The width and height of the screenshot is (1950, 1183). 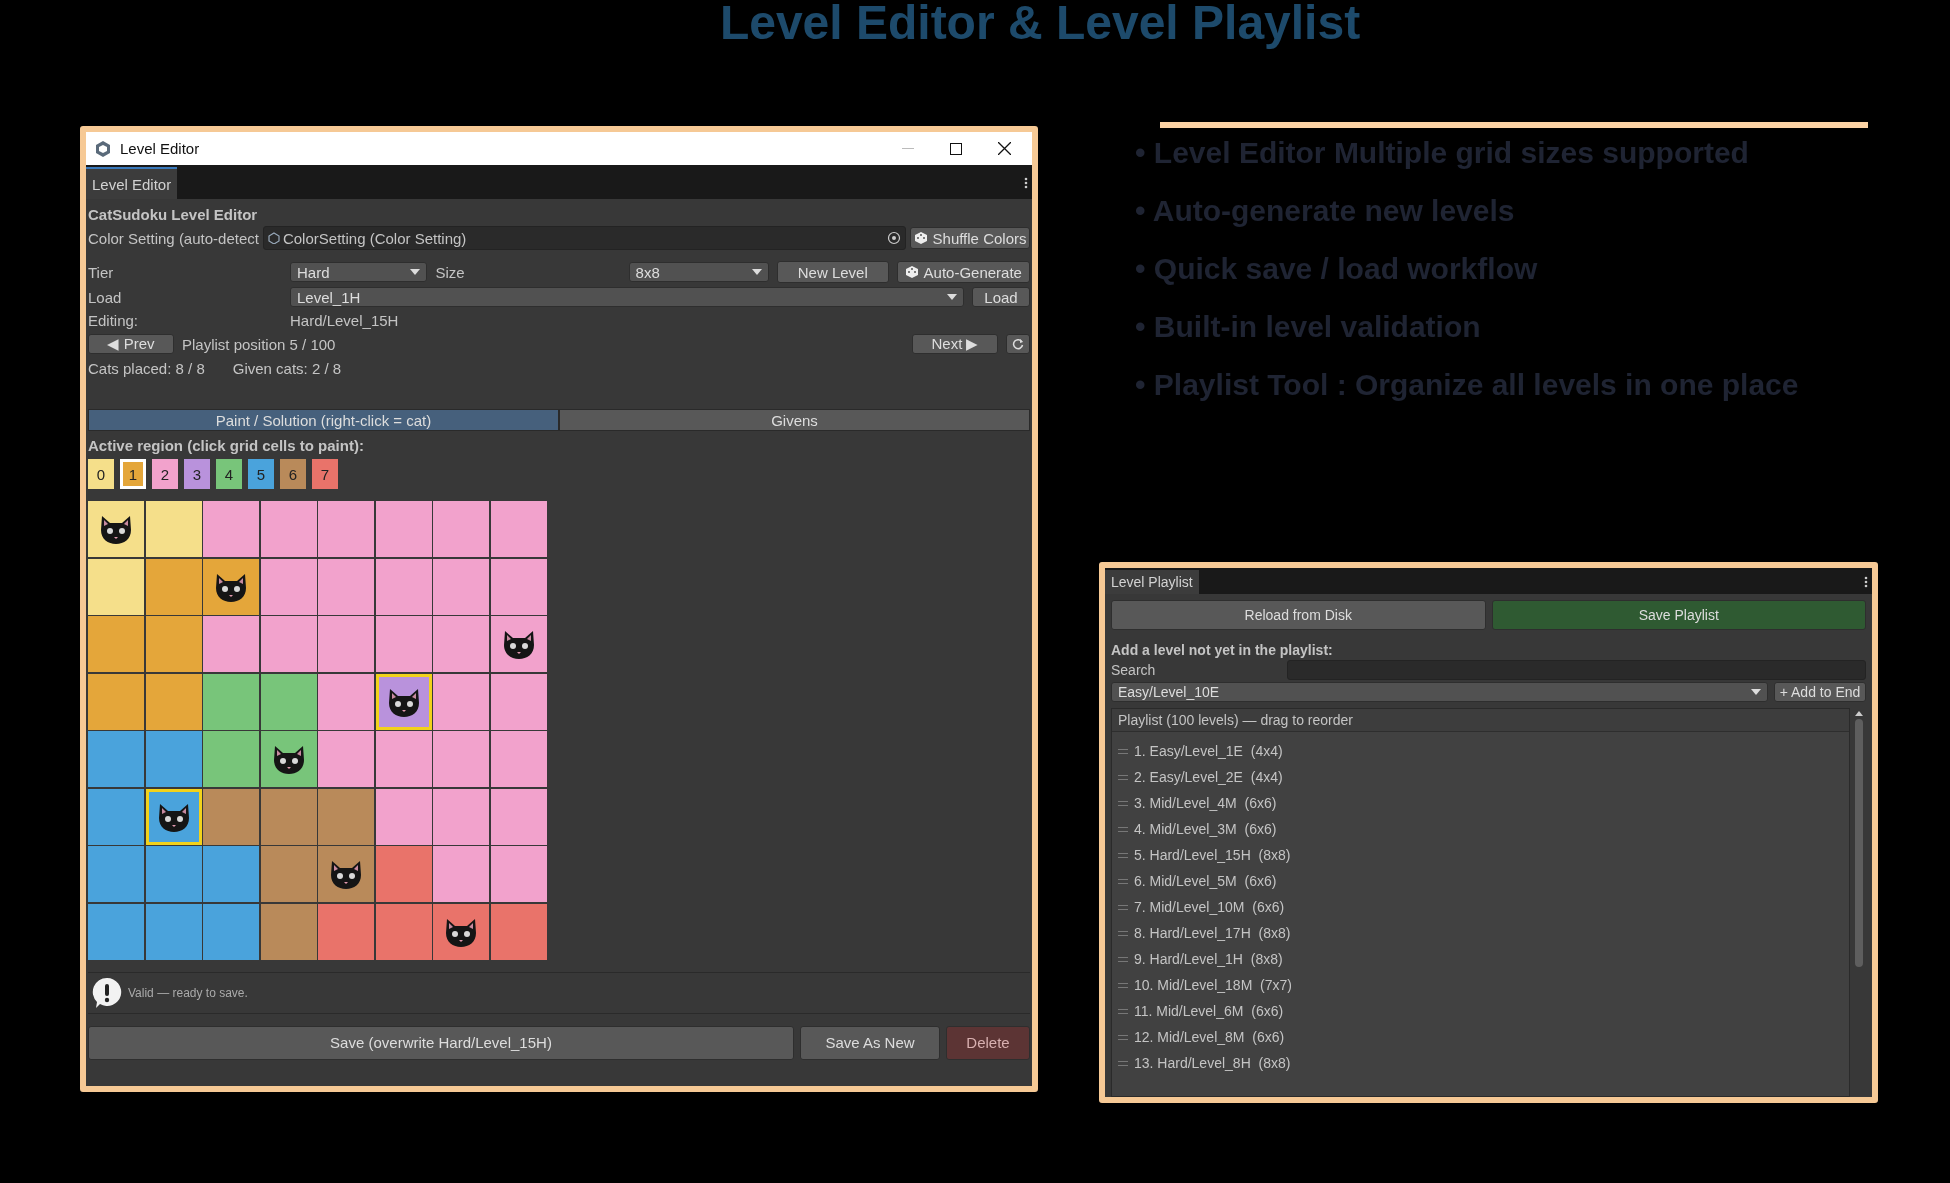 I want to click on delete-button: Delete, so click(x=988, y=1042).